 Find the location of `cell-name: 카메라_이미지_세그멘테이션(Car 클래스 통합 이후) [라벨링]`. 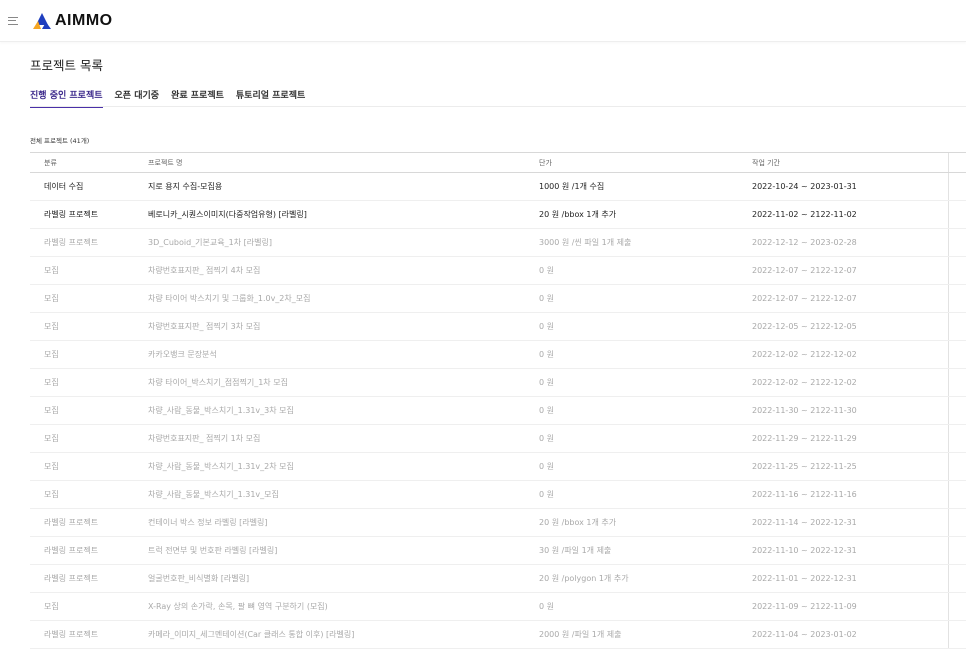

cell-name: 카메라_이미지_세그멘테이션(Car 클래스 통합 이후) [라벨링] is located at coordinates (343, 634).